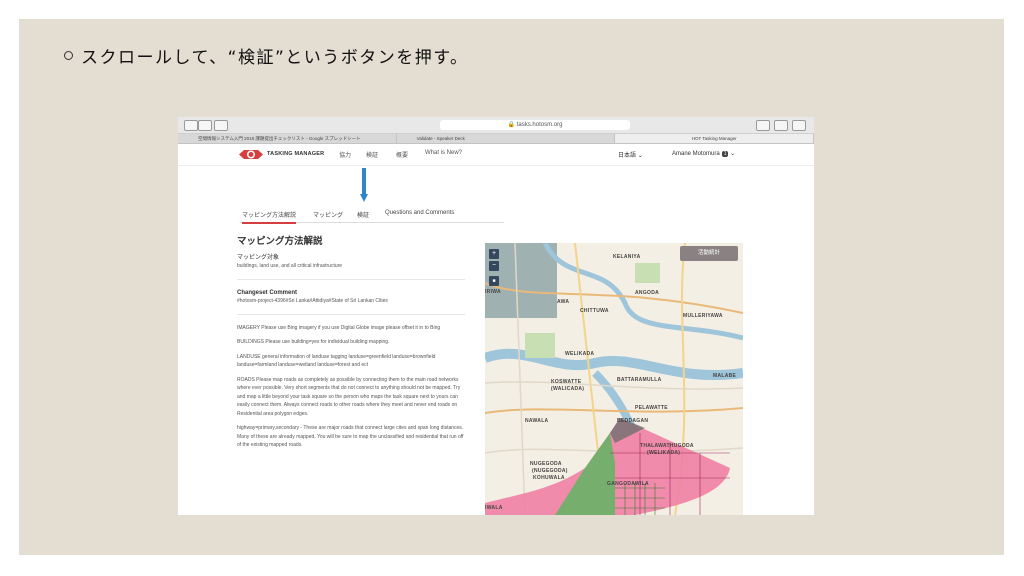 The width and height of the screenshot is (1024, 576). Describe the element at coordinates (191, 125) in the screenshot. I see `back-icon` at that location.